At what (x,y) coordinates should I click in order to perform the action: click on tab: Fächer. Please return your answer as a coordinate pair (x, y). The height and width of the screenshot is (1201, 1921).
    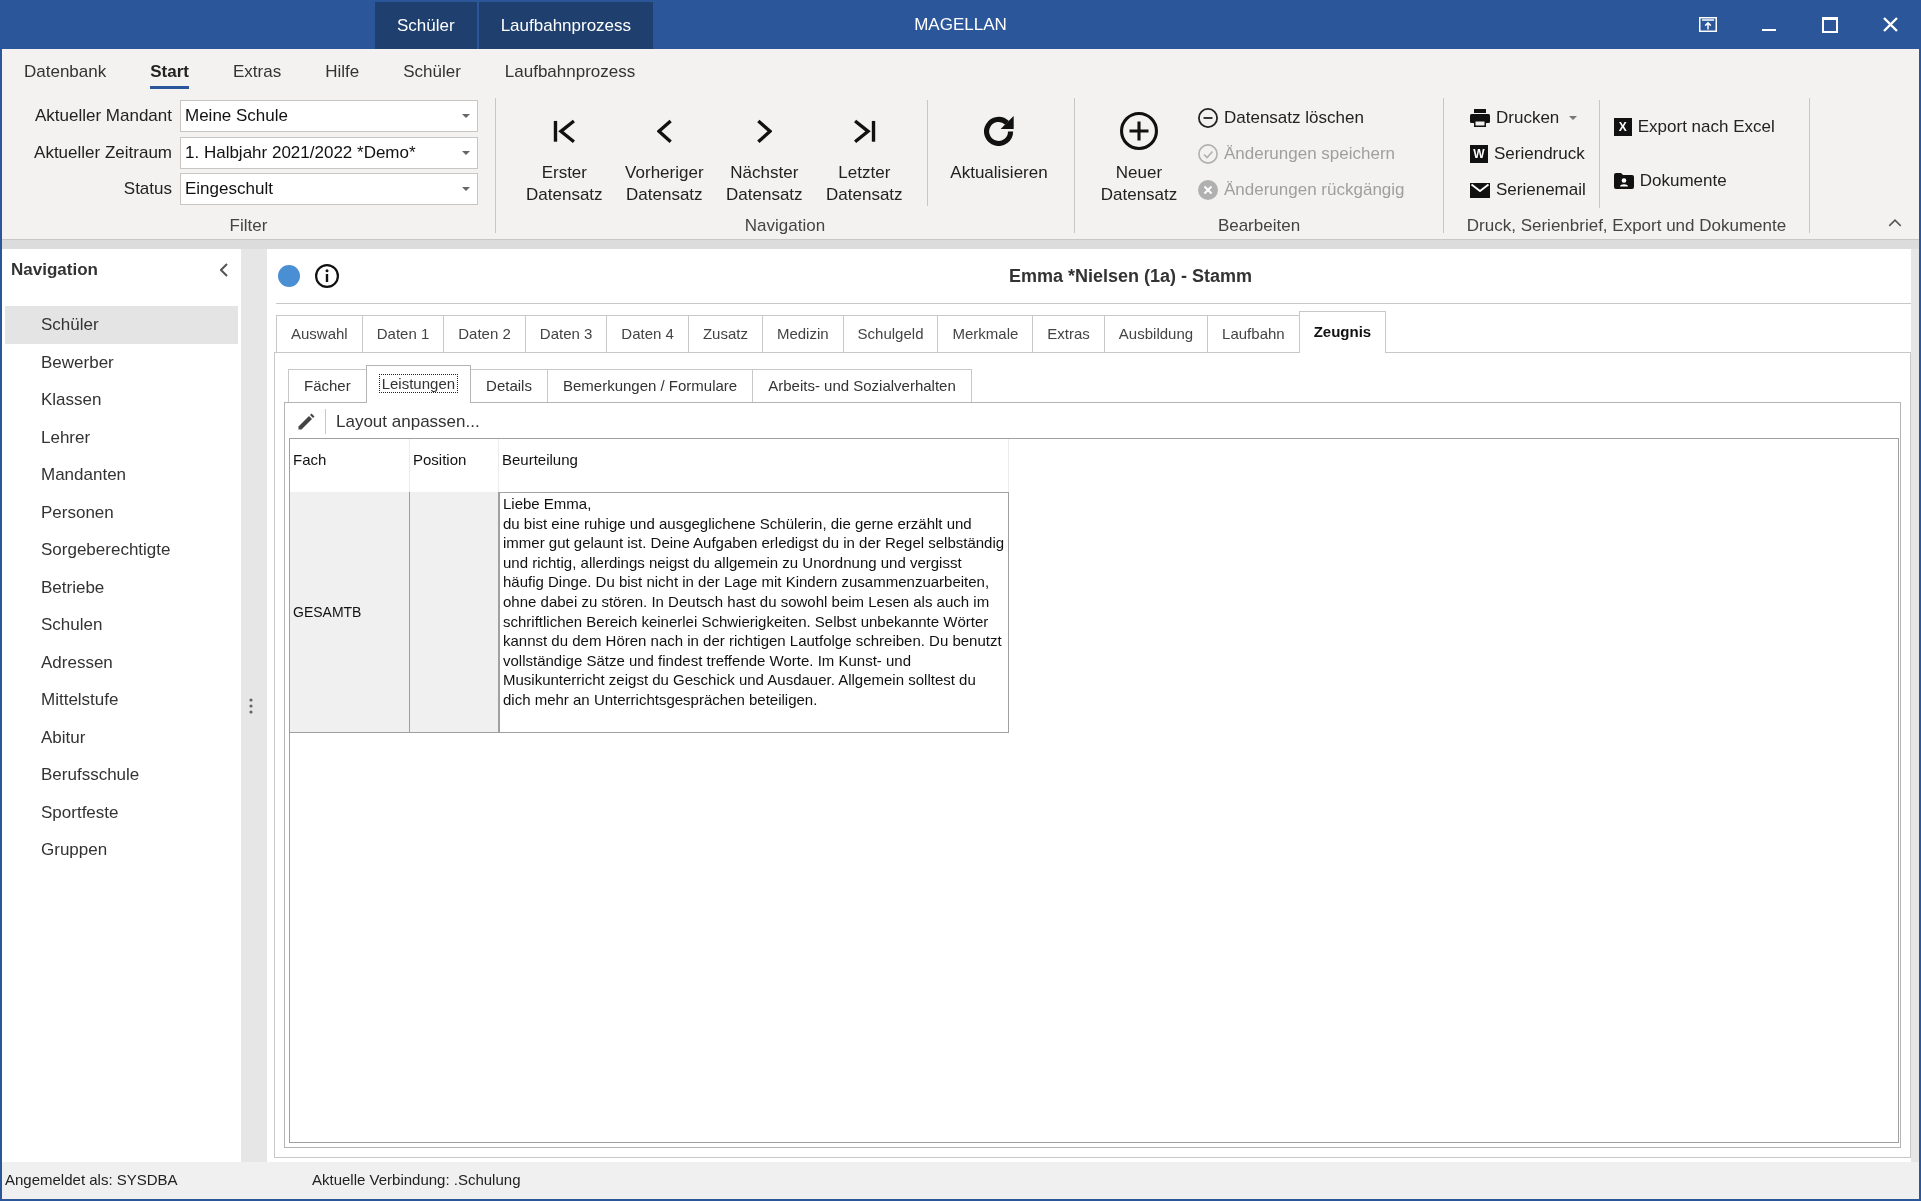
    Looking at the image, I should click on (327, 385).